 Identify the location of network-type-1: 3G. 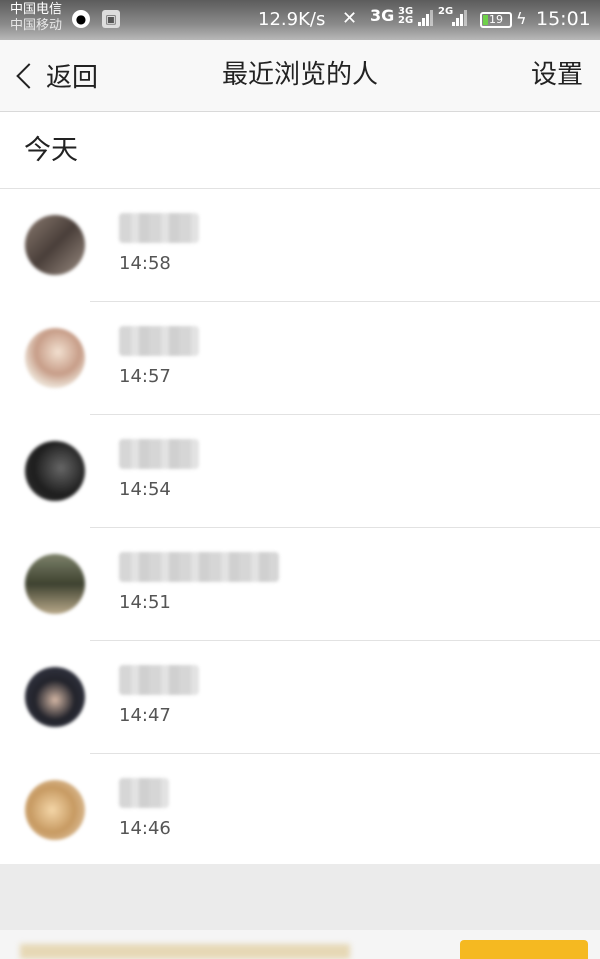
(382, 15).